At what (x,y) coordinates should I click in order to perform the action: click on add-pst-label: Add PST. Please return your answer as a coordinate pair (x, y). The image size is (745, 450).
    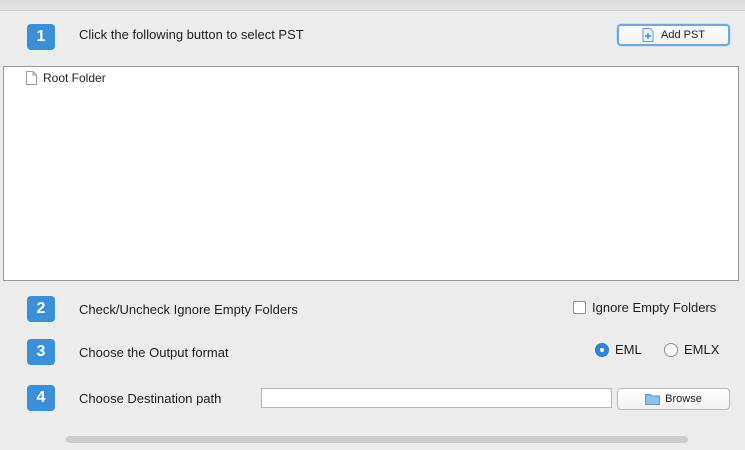
    Looking at the image, I should click on (683, 35).